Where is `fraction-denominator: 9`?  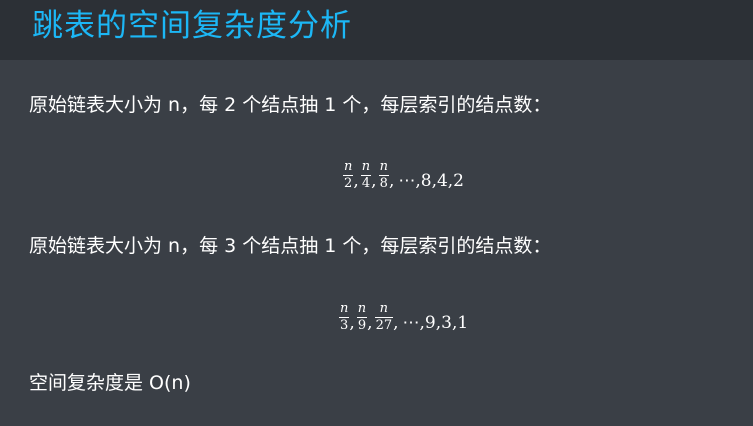
fraction-denominator: 9 is located at coordinates (362, 325).